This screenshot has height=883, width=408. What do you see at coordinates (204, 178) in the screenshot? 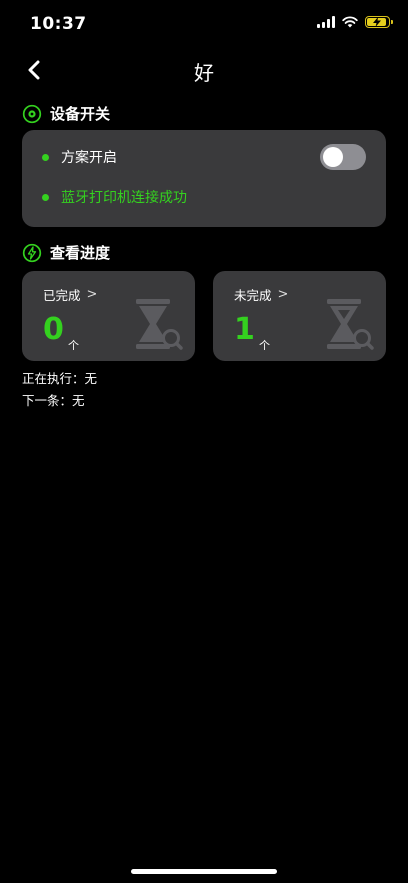
I see `device-card: 方案开启 蓝牙打印机连接成功` at bounding box center [204, 178].